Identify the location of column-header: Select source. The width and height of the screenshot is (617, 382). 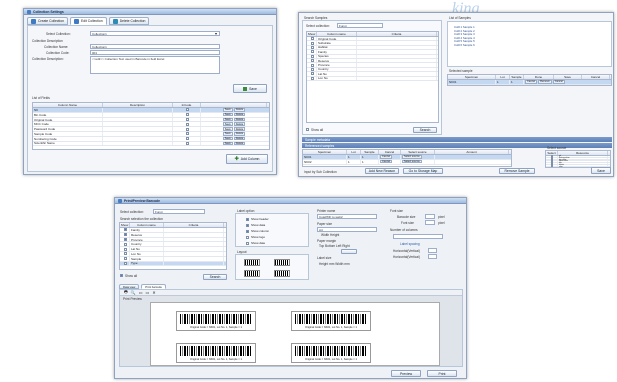
(418, 152).